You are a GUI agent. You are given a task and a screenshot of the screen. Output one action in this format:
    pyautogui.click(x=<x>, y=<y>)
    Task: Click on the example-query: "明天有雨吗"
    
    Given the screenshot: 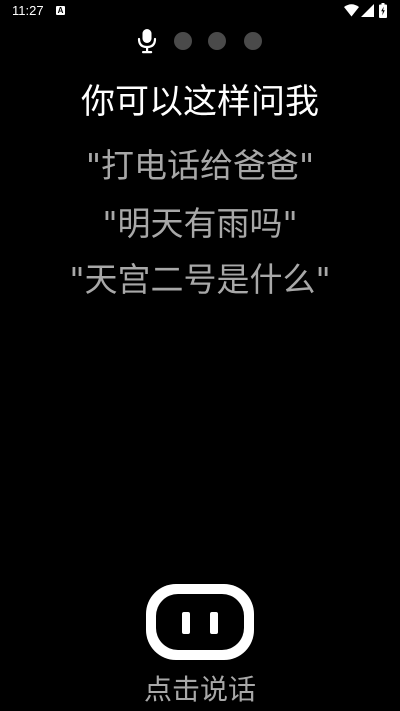 What is the action you would take?
    pyautogui.click(x=200, y=223)
    